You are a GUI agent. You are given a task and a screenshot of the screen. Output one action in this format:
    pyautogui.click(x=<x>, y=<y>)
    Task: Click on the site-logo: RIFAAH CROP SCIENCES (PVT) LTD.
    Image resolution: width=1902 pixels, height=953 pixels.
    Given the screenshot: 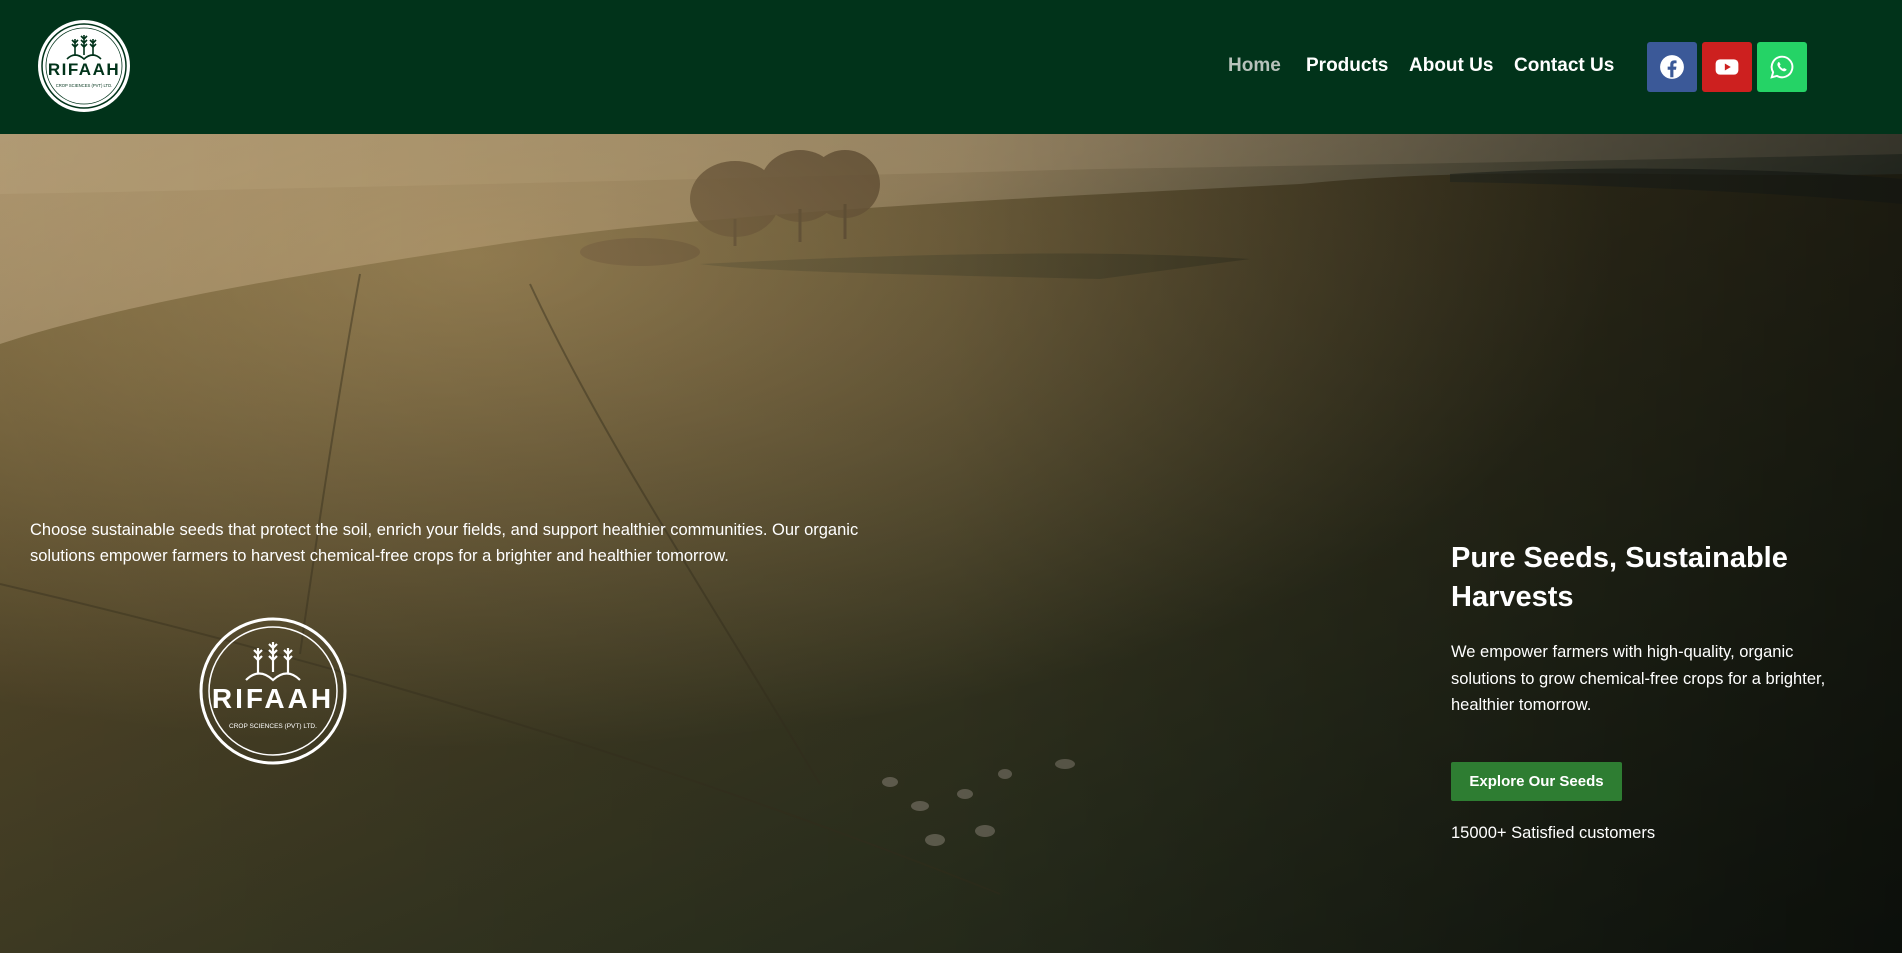 What is the action you would take?
    pyautogui.click(x=84, y=66)
    